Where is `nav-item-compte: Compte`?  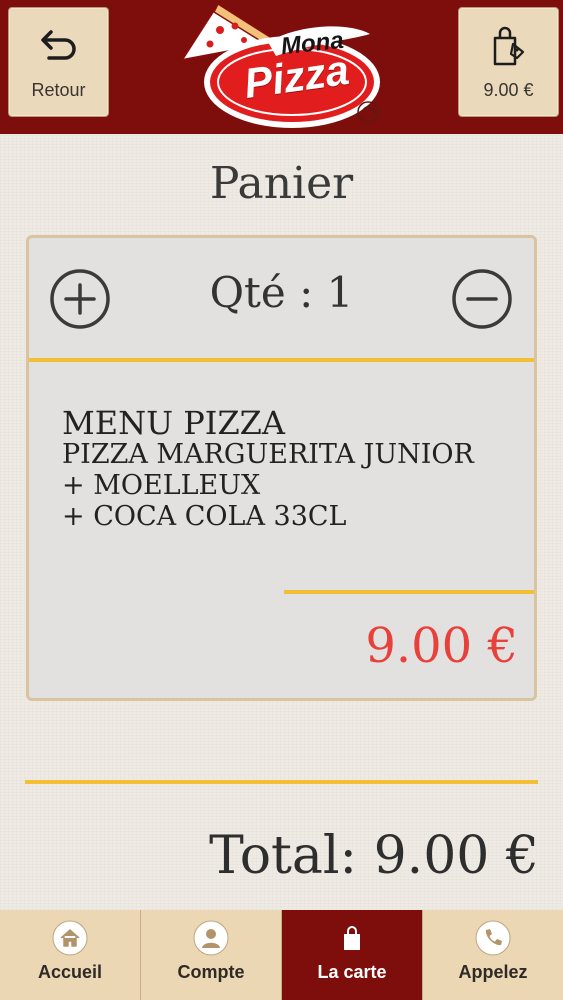 nav-item-compte: Compte is located at coordinates (211, 955).